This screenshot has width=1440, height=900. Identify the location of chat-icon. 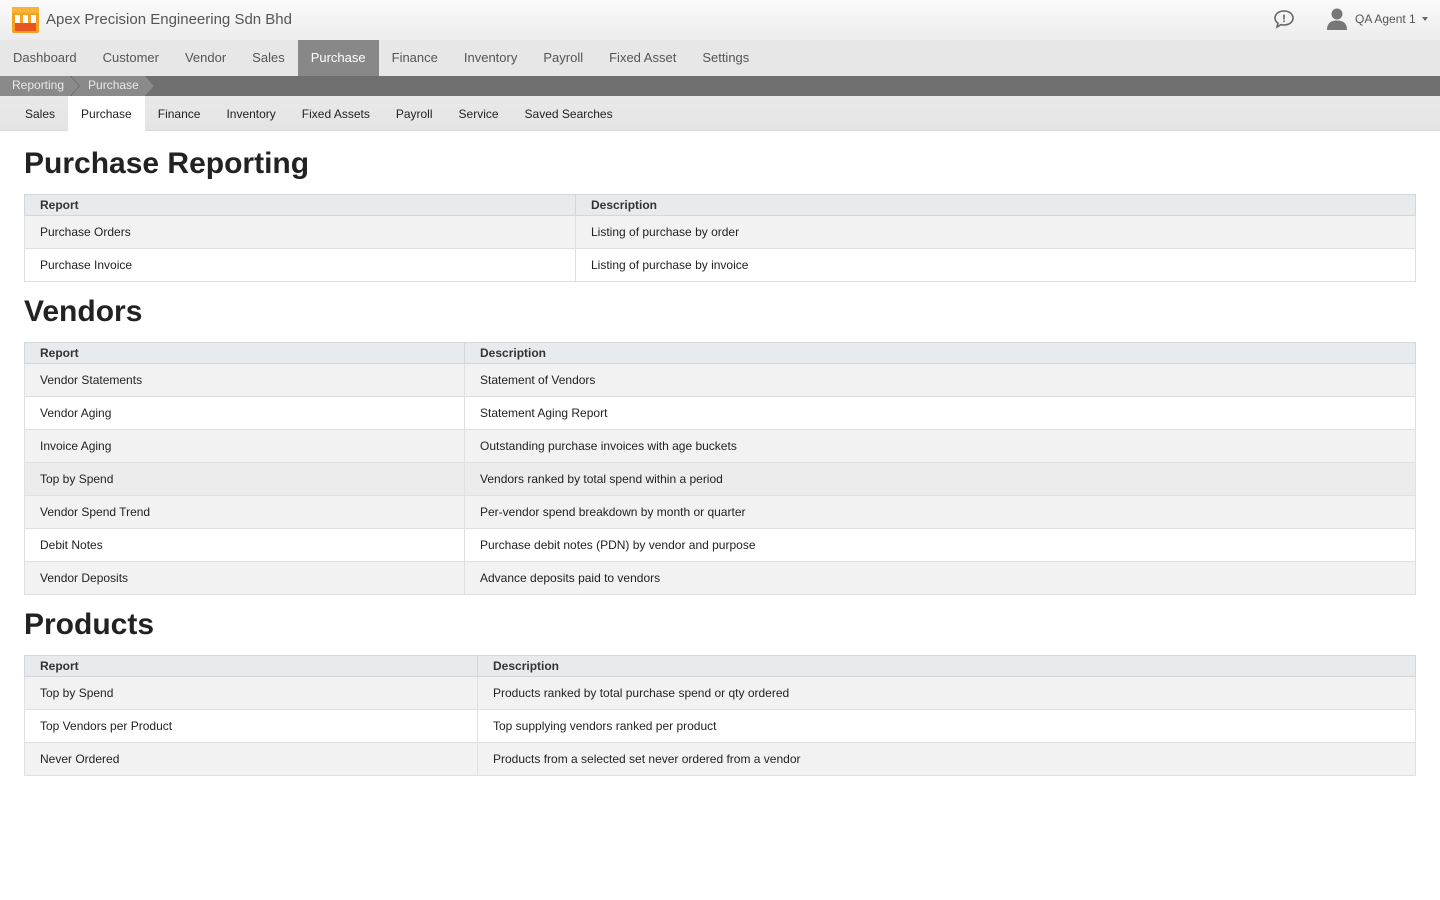
(1284, 19).